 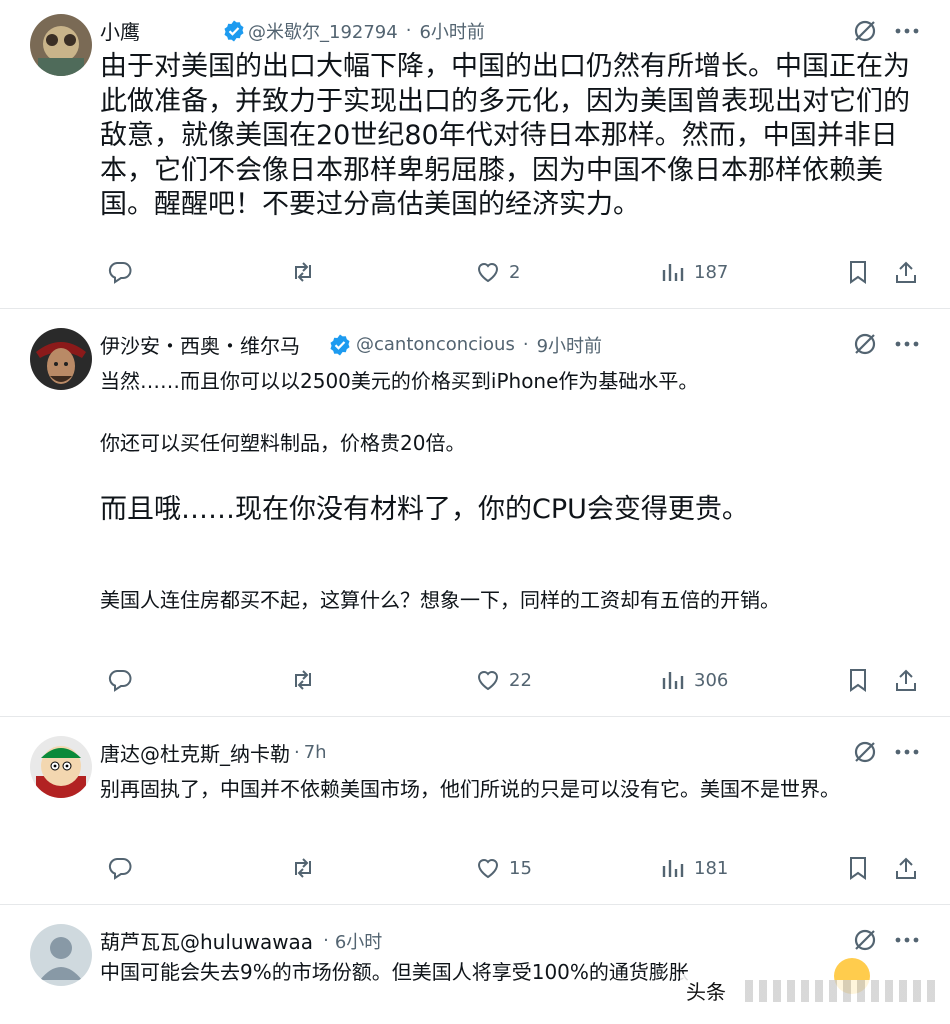 What do you see at coordinates (120, 30) in the screenshot?
I see `author-name: 小鹰` at bounding box center [120, 30].